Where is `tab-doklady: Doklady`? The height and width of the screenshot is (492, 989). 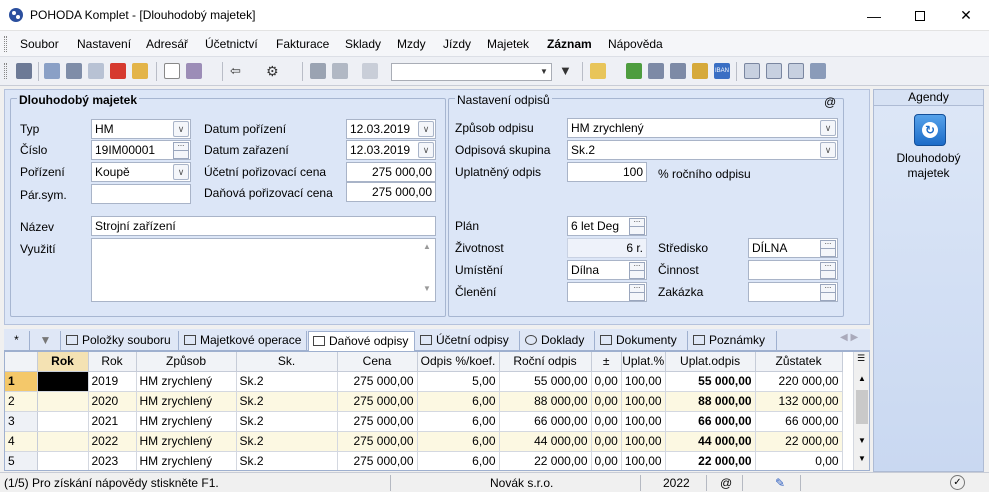 tab-doklady: Doklady is located at coordinates (558, 341).